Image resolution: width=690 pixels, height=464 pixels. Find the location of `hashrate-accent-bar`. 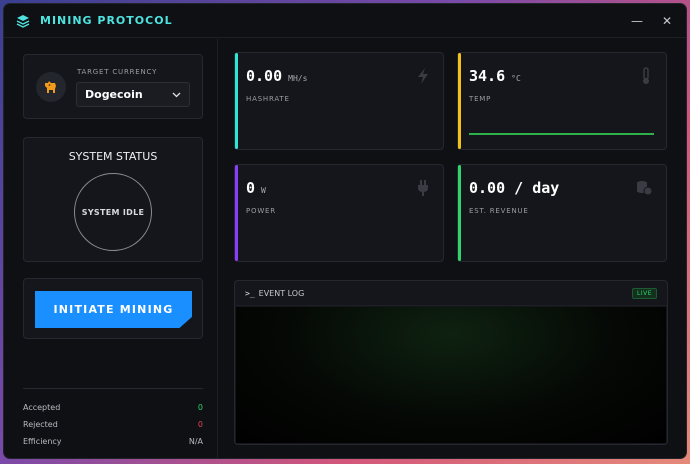

hashrate-accent-bar is located at coordinates (236, 101).